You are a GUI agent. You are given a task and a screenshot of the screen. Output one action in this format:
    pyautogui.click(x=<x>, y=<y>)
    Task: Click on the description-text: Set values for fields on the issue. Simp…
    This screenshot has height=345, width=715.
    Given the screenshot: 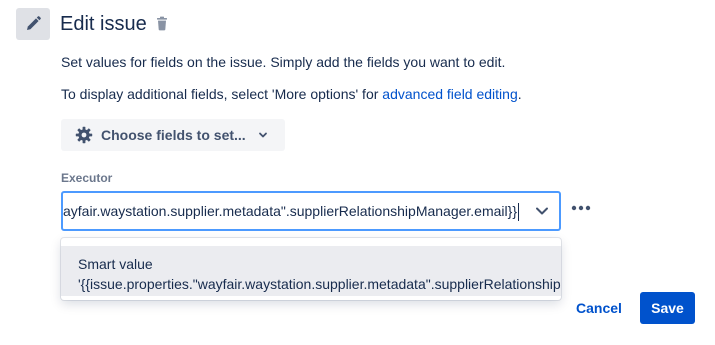 What is the action you would take?
    pyautogui.click(x=283, y=62)
    